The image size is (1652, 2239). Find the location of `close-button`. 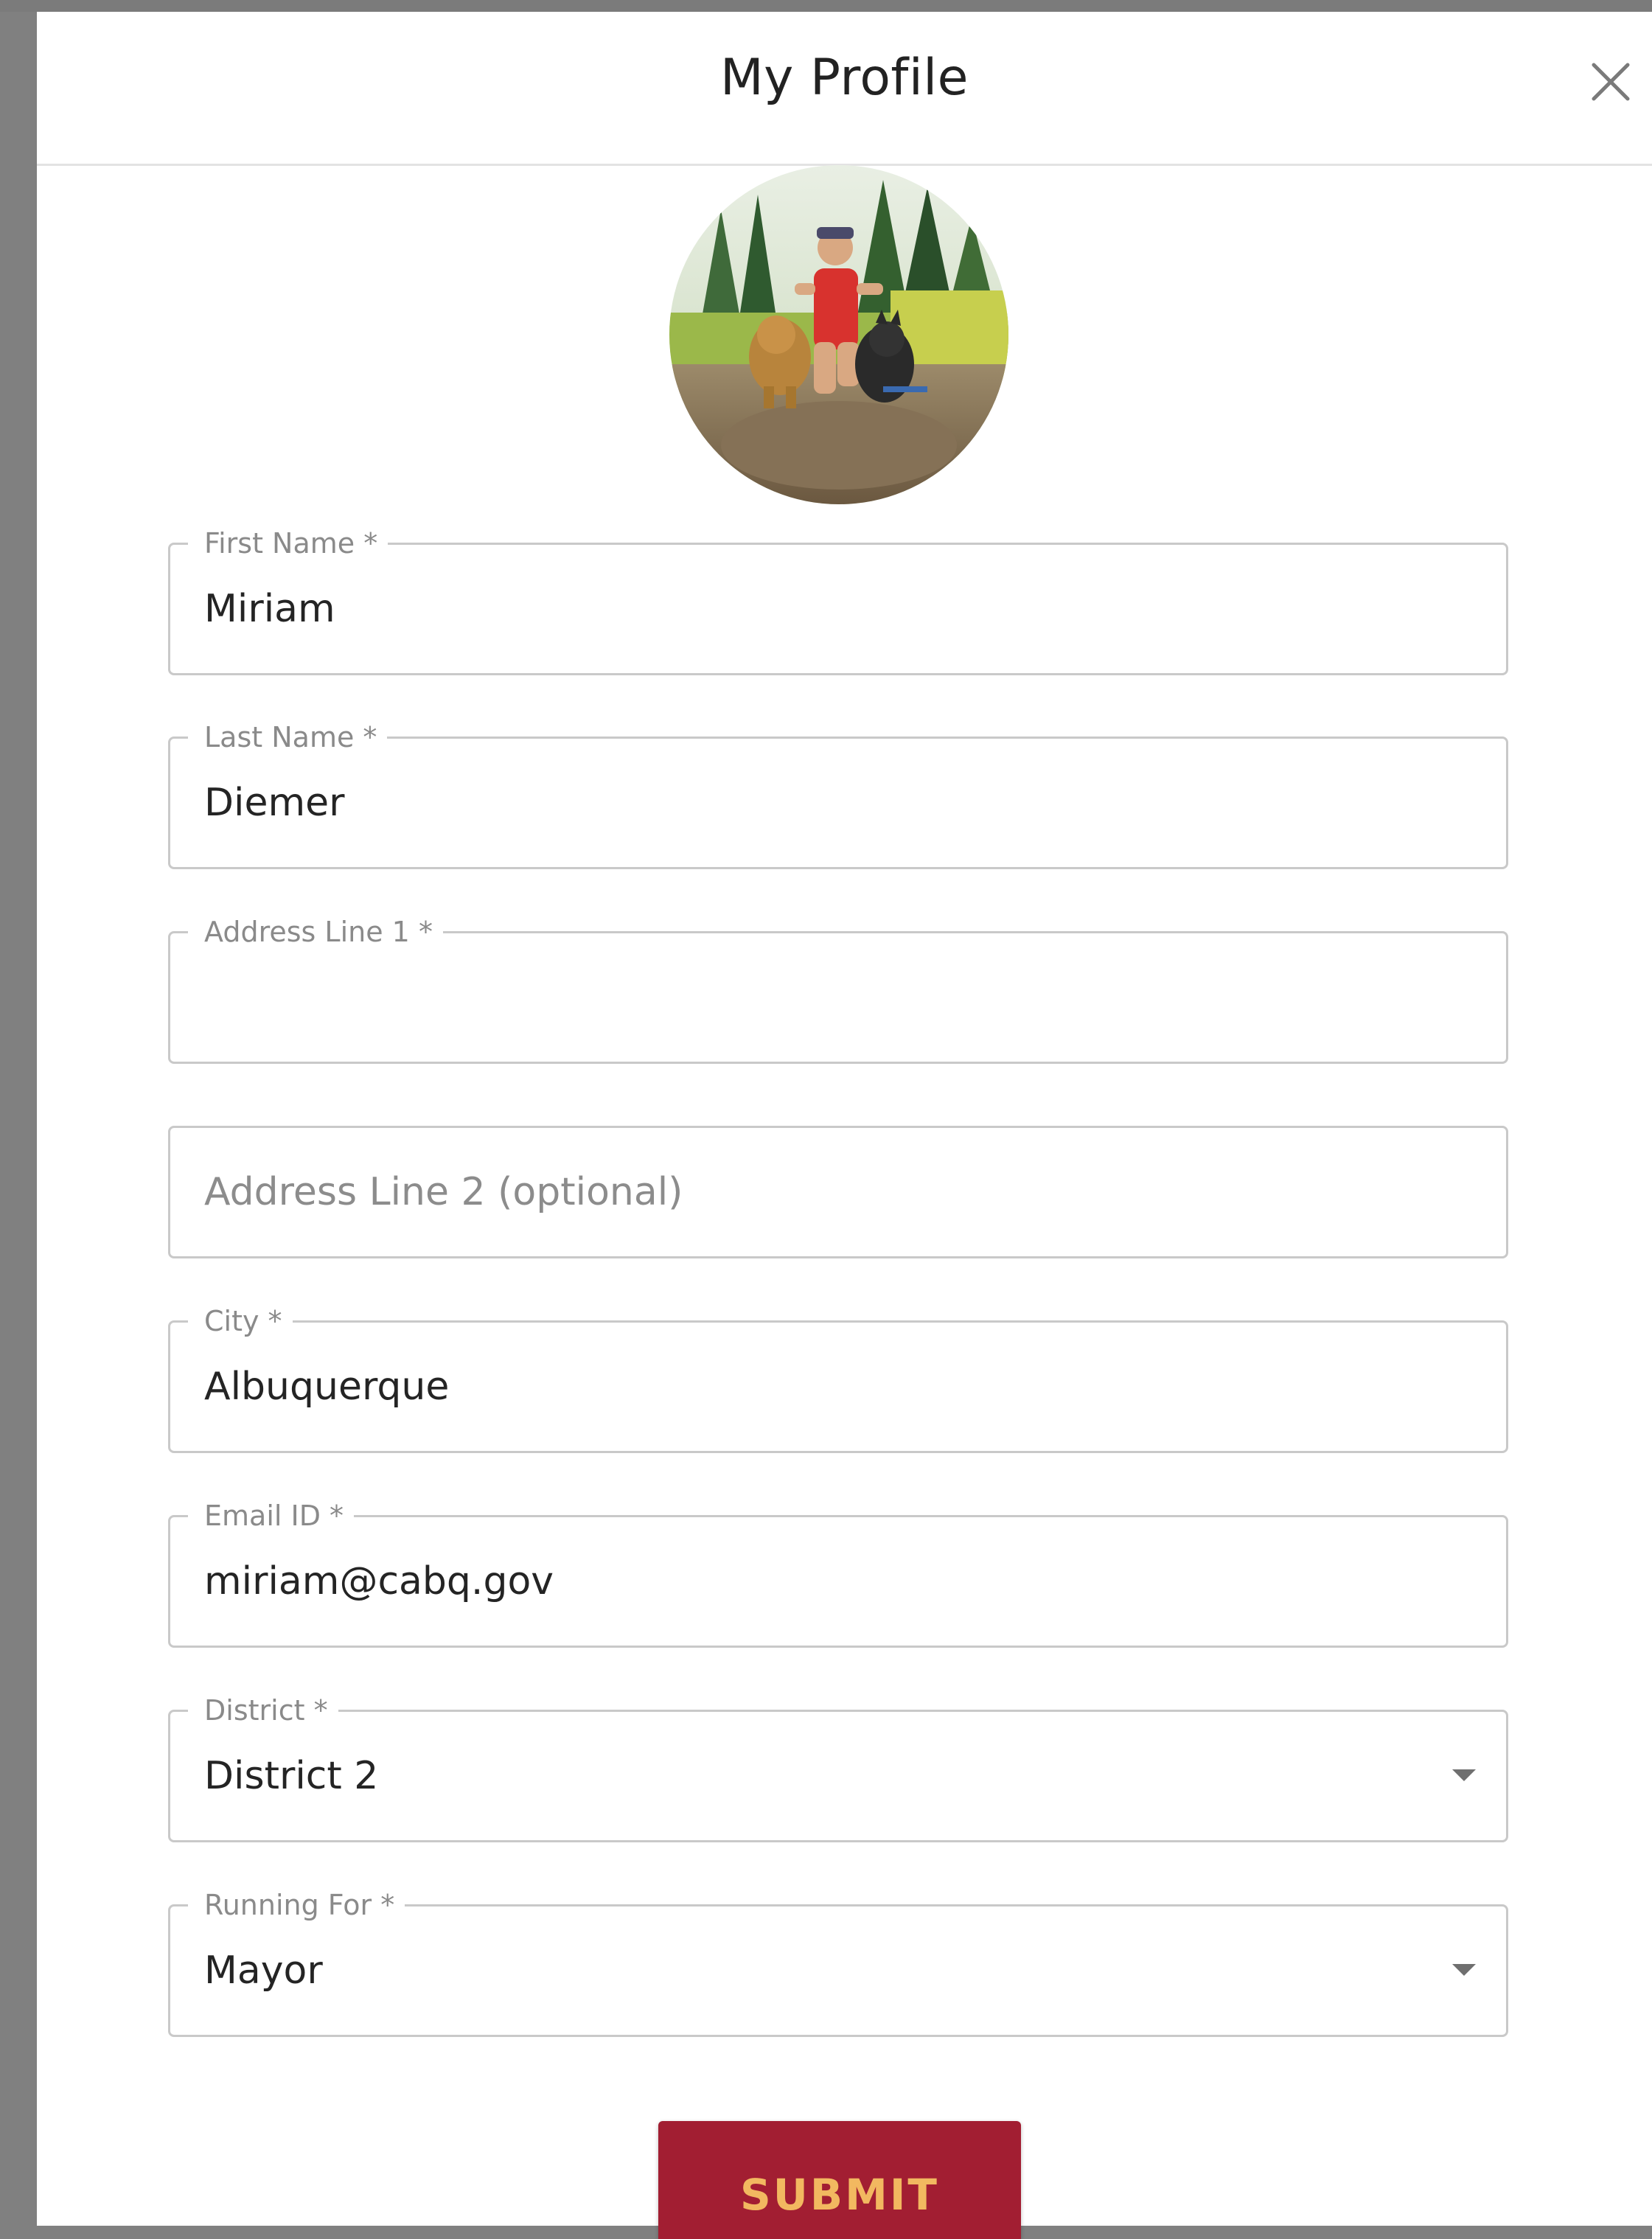

close-button is located at coordinates (1611, 82).